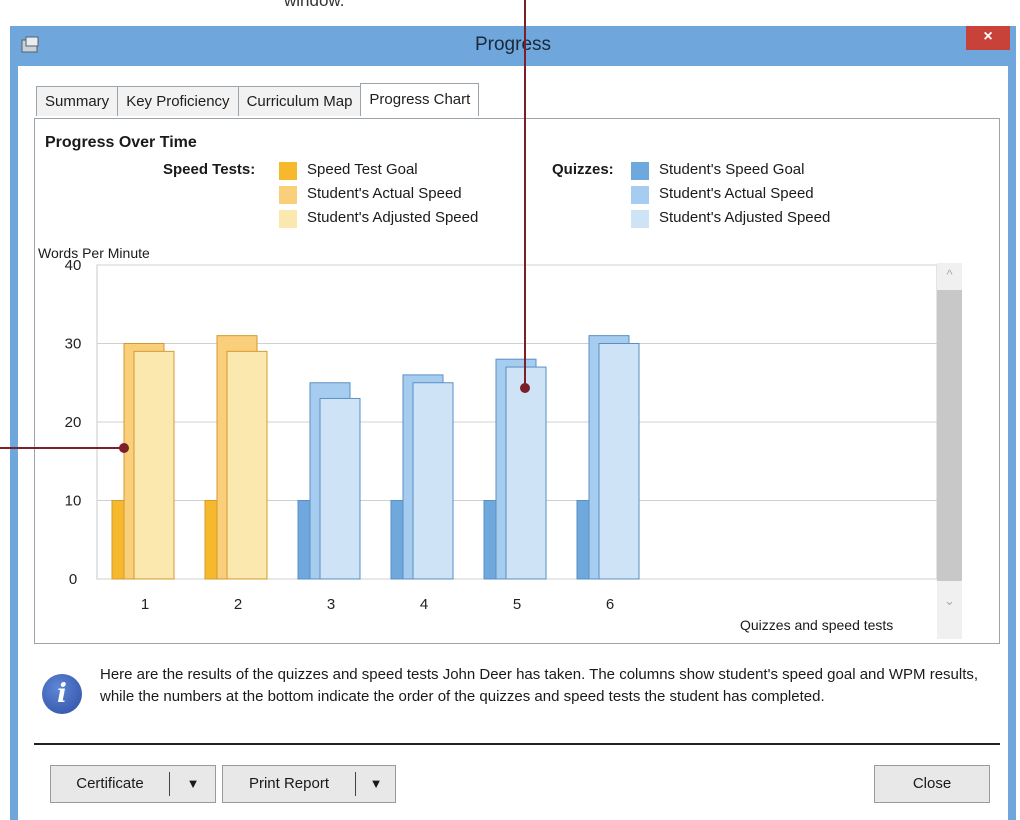 This screenshot has width=1020, height=820. What do you see at coordinates (517, 744) in the screenshot?
I see `footer-divider` at bounding box center [517, 744].